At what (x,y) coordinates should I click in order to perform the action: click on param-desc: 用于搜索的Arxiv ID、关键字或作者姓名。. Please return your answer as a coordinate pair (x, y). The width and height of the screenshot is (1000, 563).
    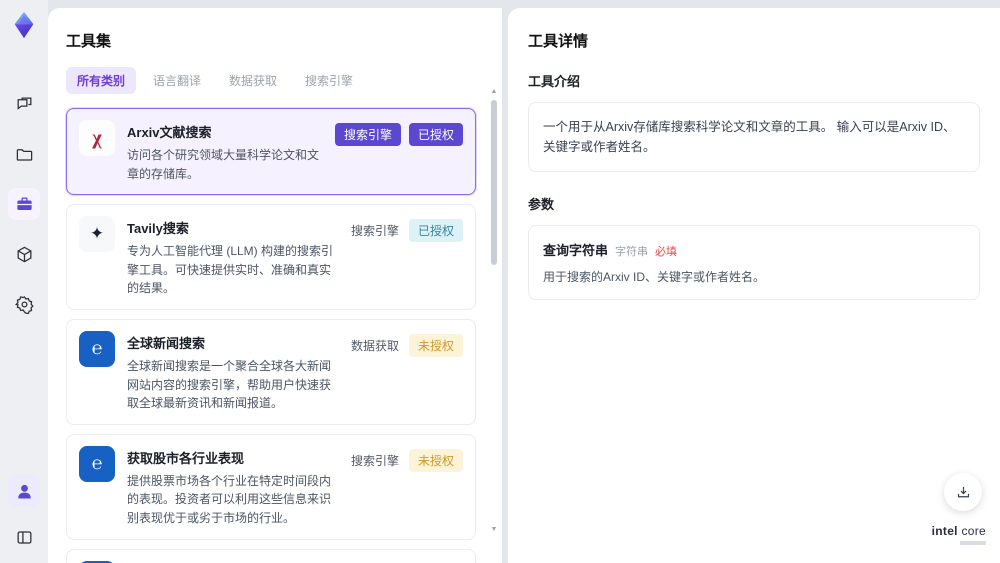
    Looking at the image, I should click on (654, 277).